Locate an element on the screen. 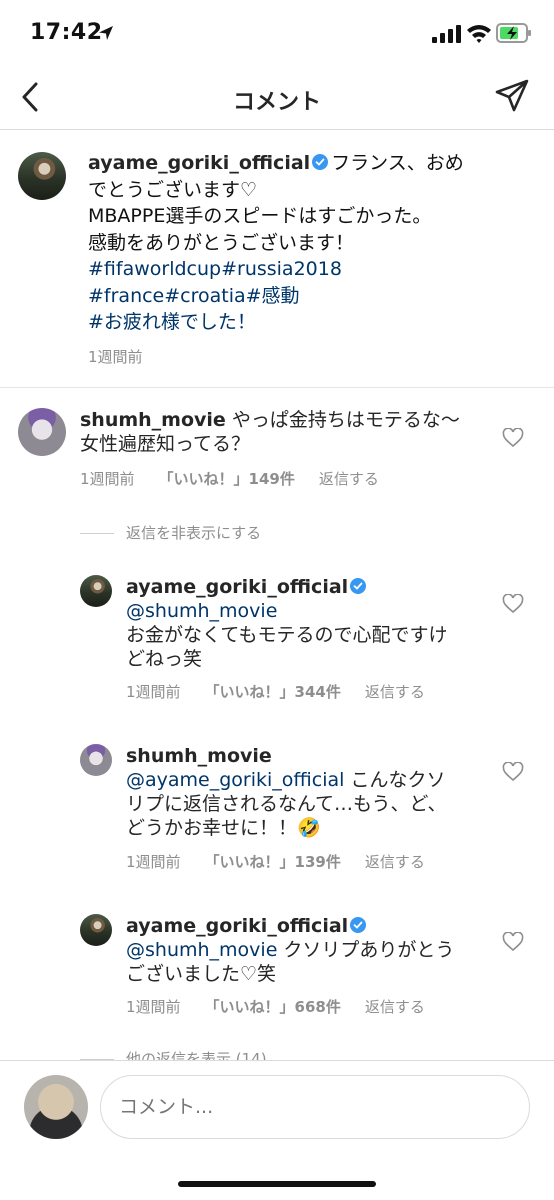 The image size is (554, 1200). reply-mention: @ayame_goriki_official is located at coordinates (235, 780).